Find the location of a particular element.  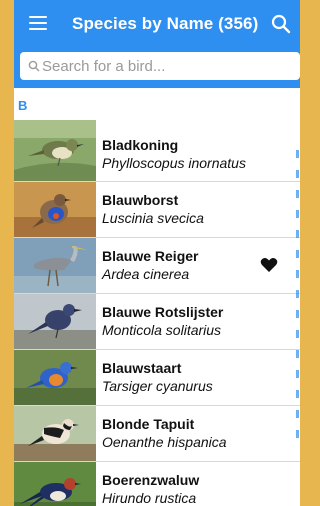

search-box is located at coordinates (160, 66).